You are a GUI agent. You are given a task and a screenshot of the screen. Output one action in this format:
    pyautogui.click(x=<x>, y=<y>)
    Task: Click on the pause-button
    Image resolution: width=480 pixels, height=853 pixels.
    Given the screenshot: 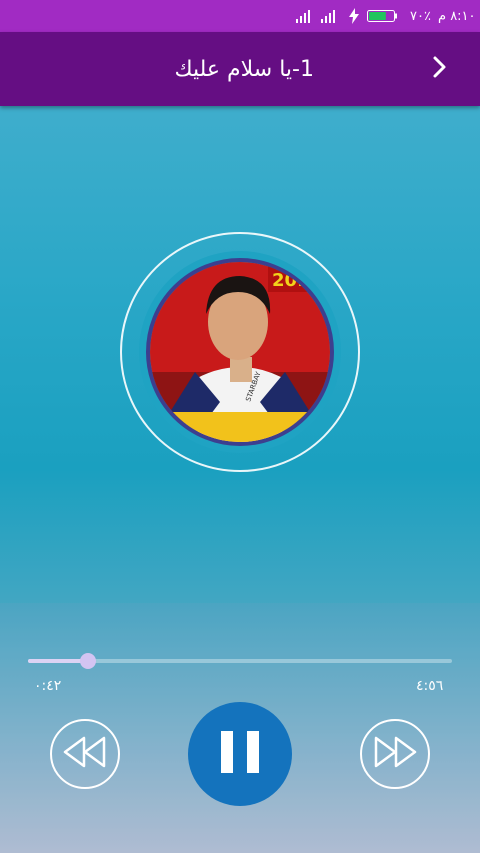 What is the action you would take?
    pyautogui.click(x=240, y=754)
    